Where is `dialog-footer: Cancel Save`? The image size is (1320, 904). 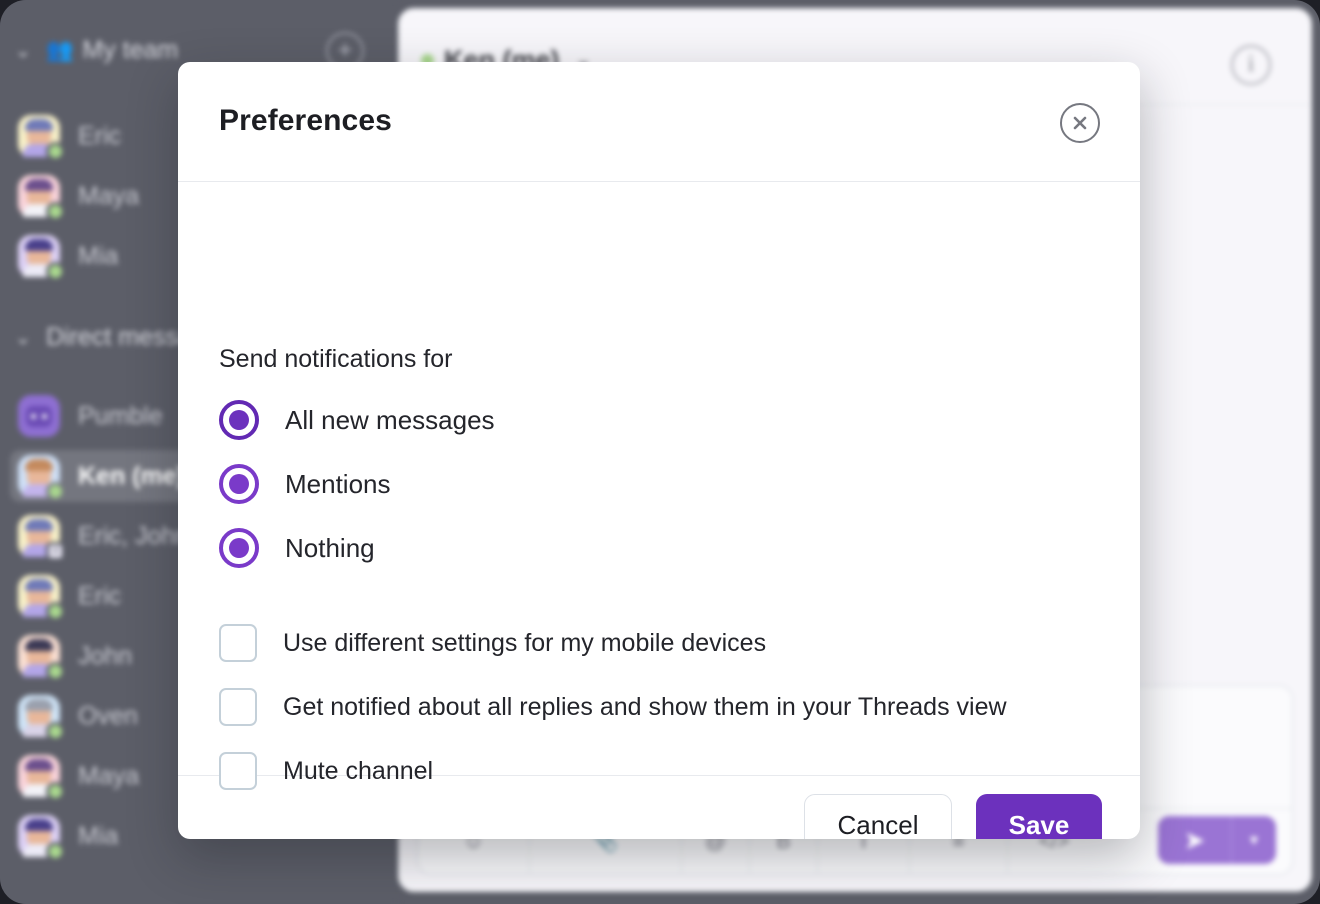 dialog-footer: Cancel Save is located at coordinates (659, 807).